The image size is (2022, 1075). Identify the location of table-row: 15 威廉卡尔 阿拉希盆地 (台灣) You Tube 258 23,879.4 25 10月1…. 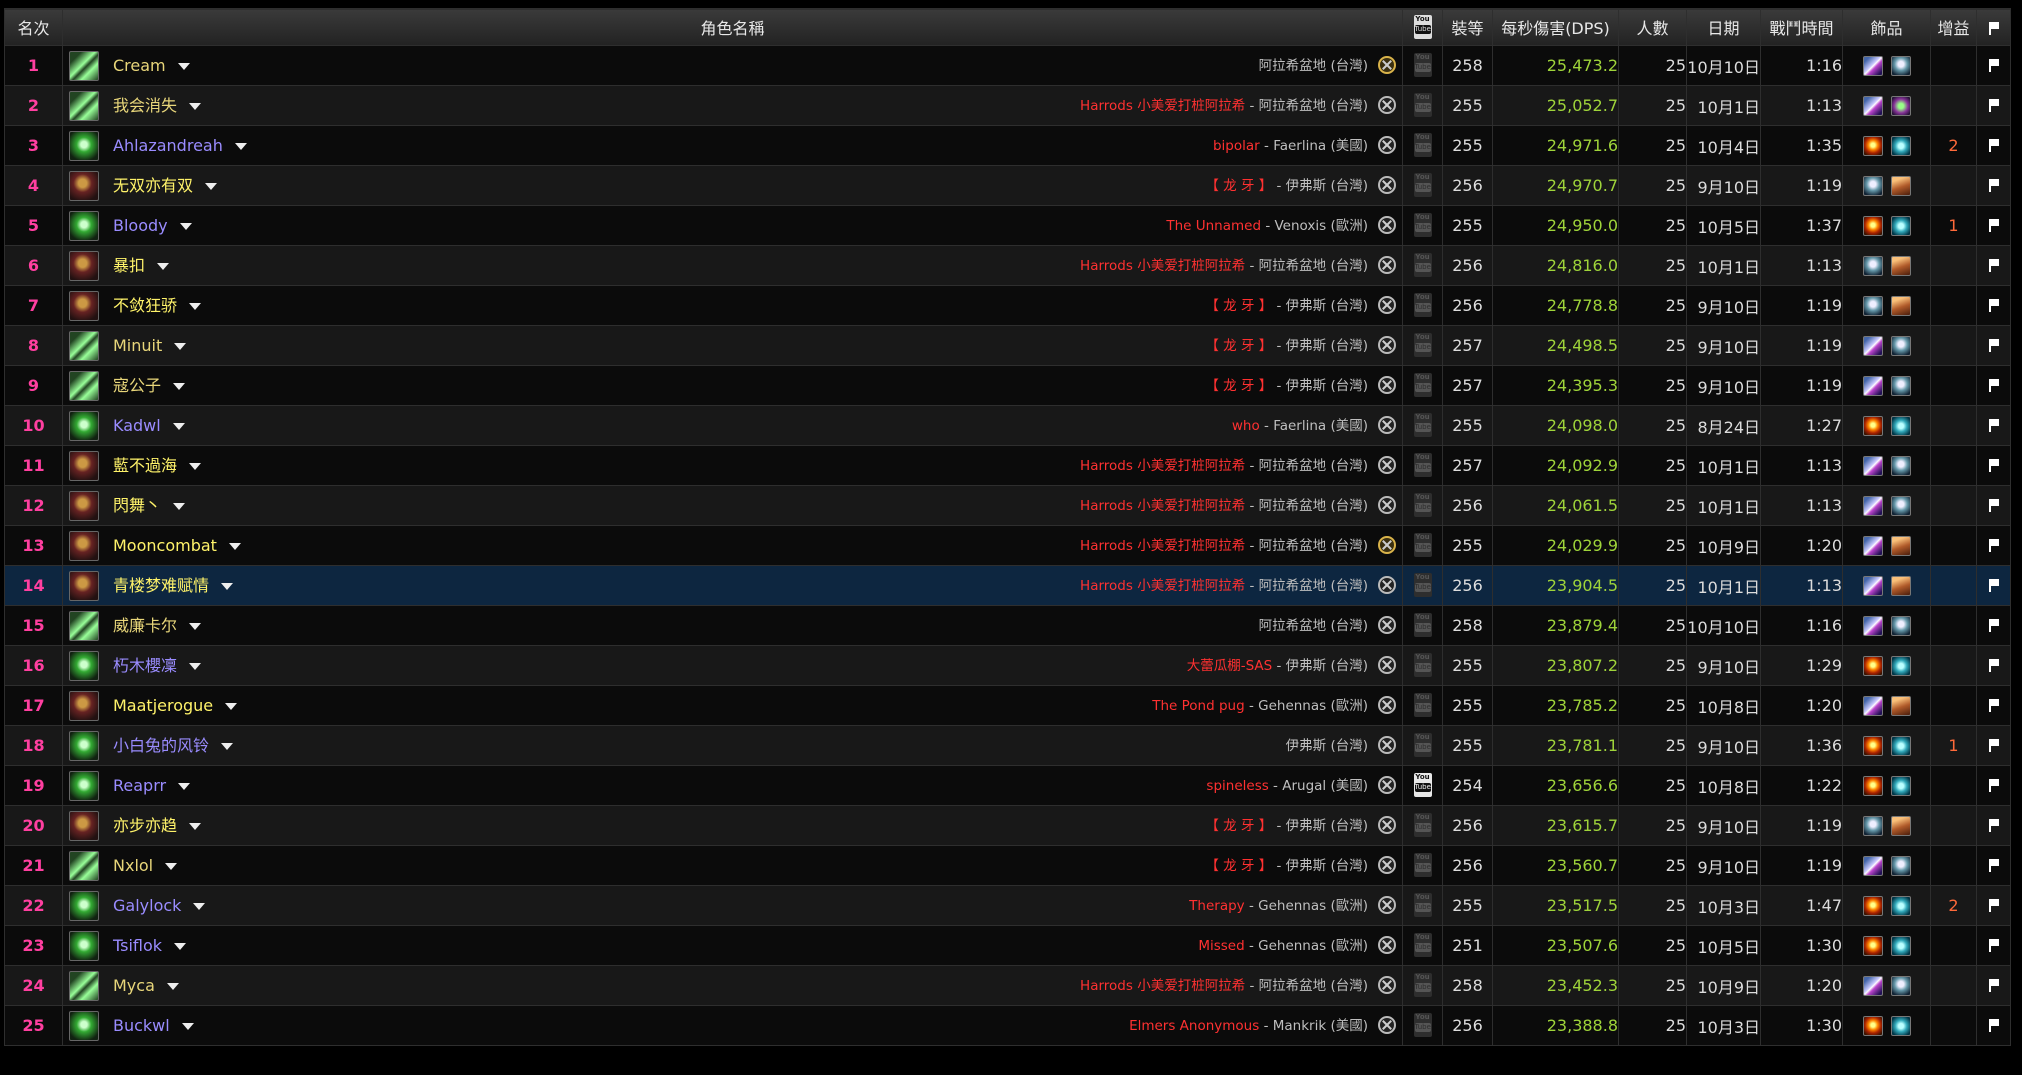
(1007, 625).